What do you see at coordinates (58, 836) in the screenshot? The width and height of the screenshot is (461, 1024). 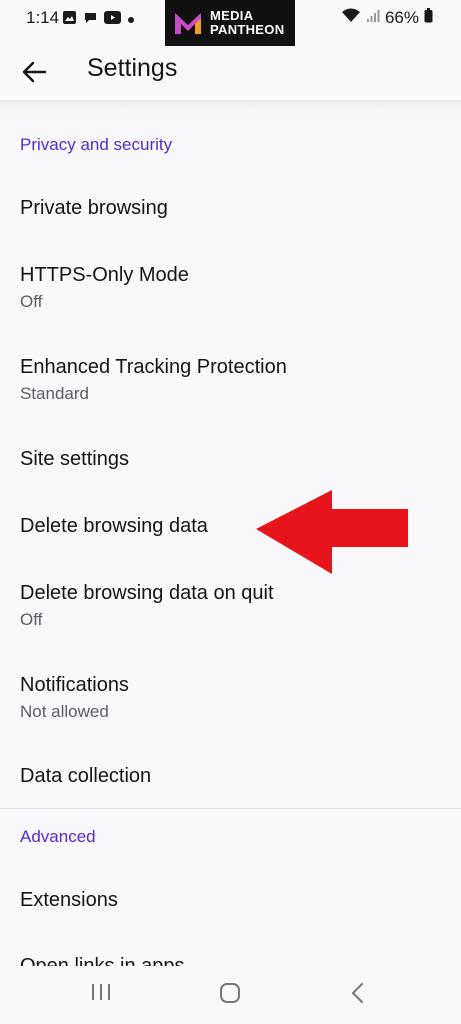 I see `section-header-advanced: Advanced` at bounding box center [58, 836].